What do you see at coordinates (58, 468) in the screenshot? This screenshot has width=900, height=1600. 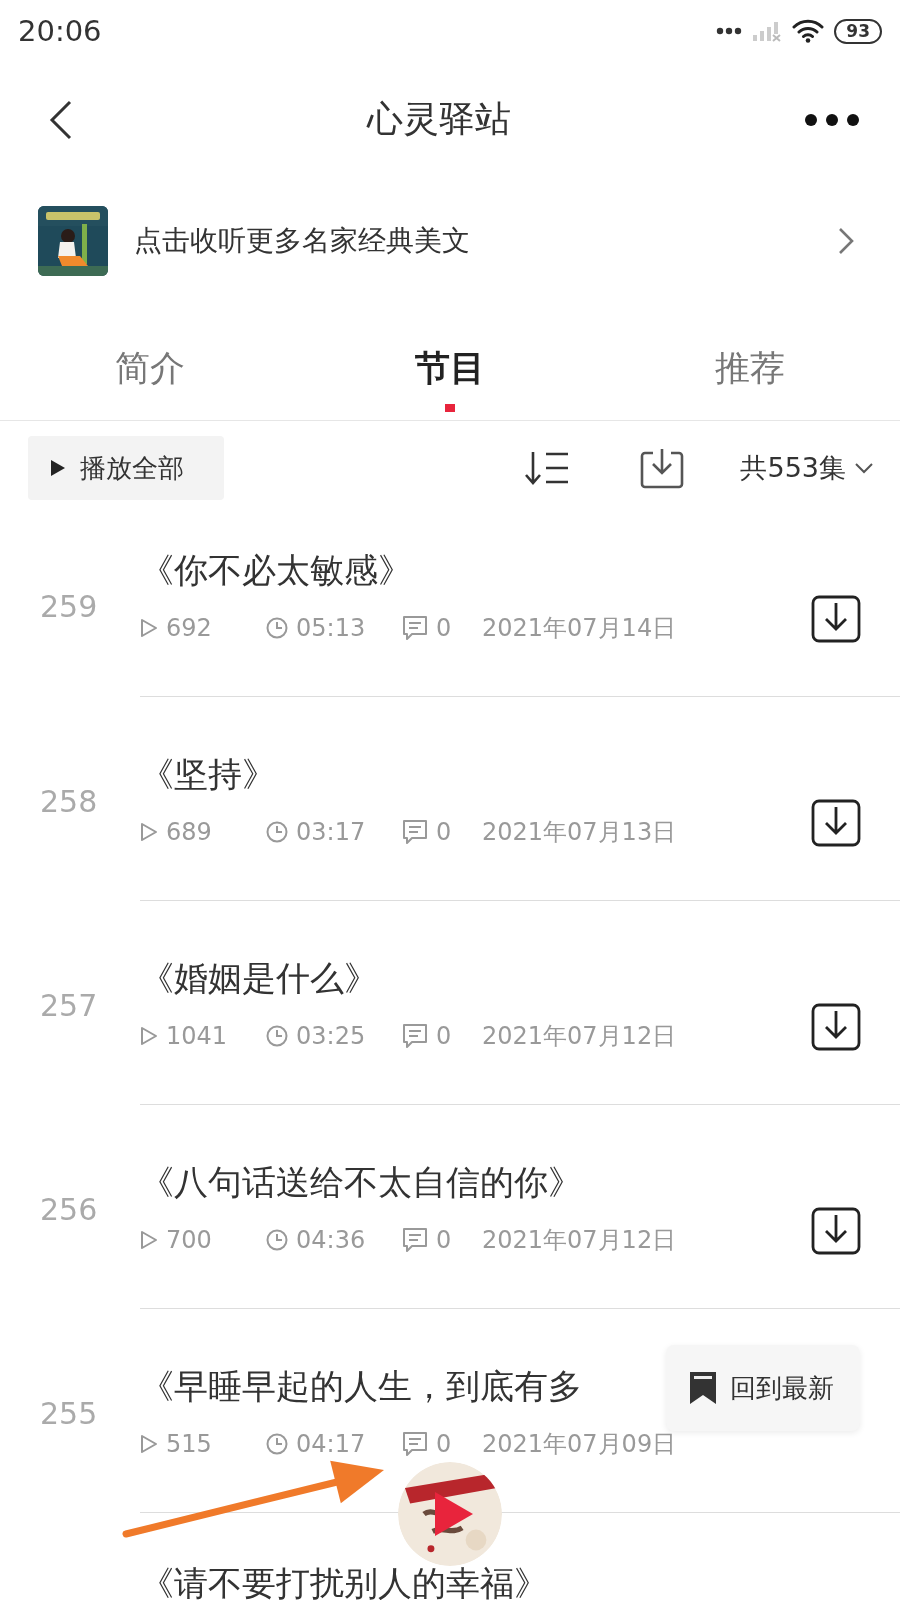 I see `play-icon` at bounding box center [58, 468].